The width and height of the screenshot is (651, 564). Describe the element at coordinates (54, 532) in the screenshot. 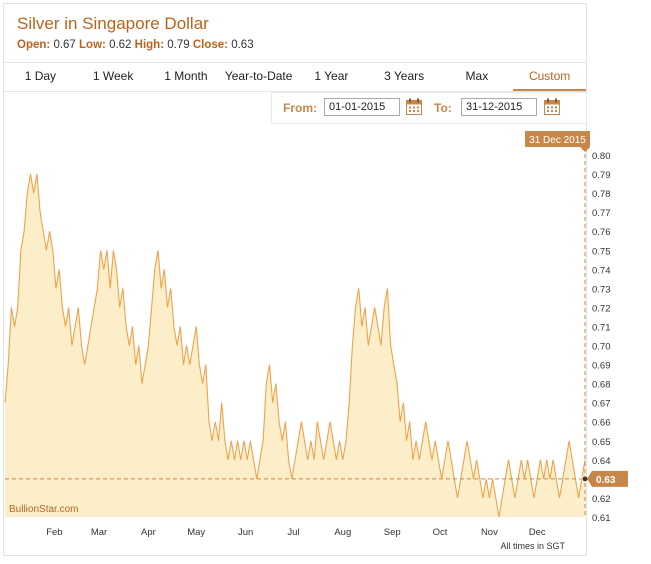

I see `x-tick-label: Feb` at that location.